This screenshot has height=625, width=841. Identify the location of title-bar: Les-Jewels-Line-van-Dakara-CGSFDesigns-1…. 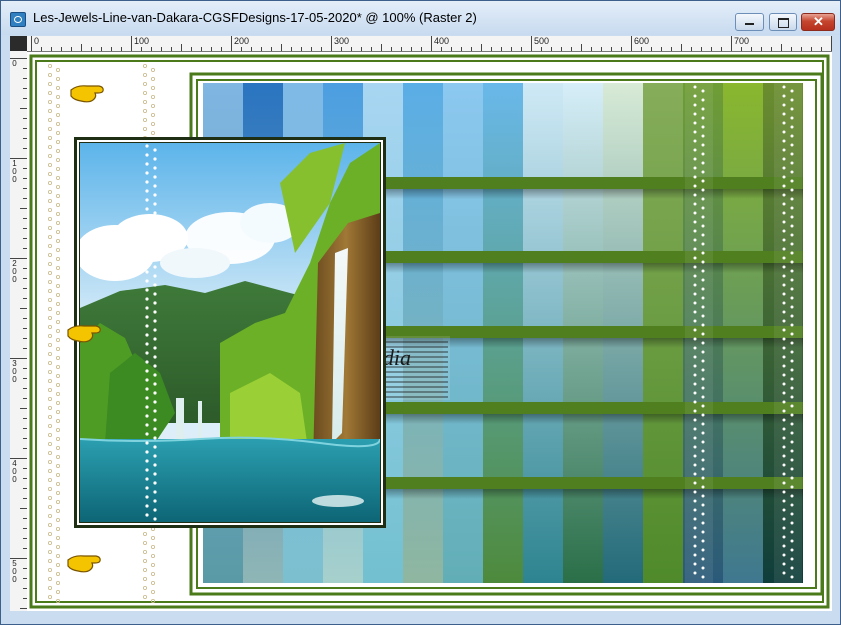
(420, 18).